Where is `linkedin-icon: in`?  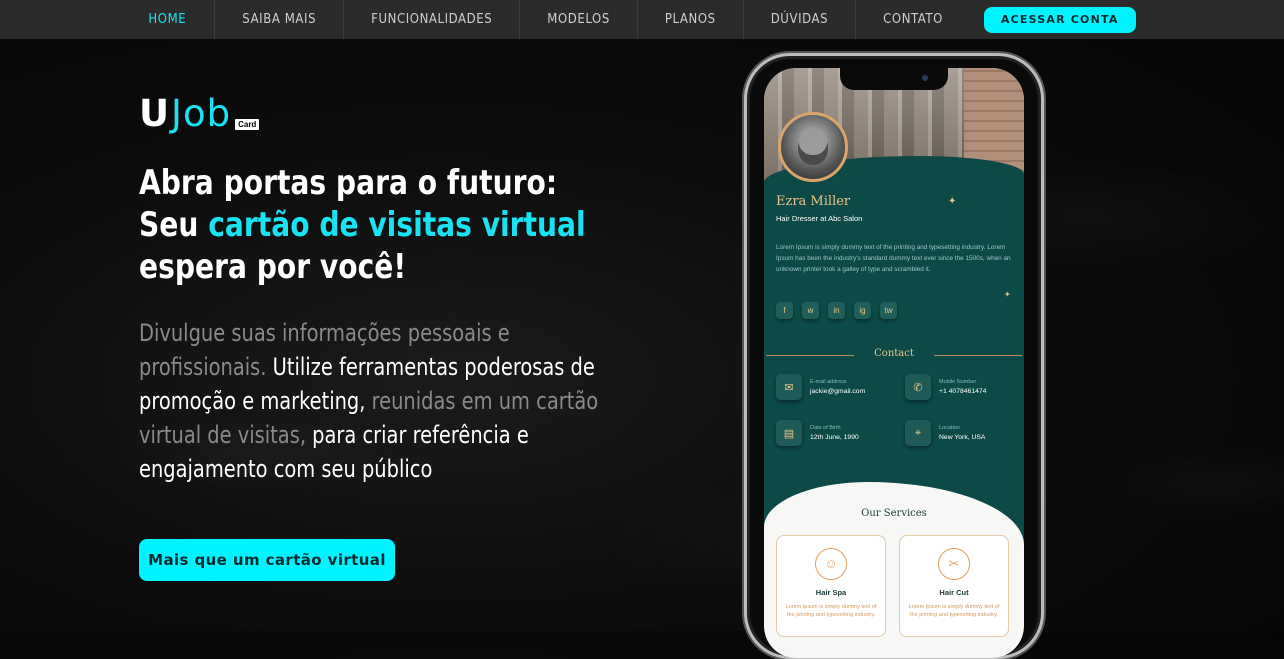 linkedin-icon: in is located at coordinates (836, 310).